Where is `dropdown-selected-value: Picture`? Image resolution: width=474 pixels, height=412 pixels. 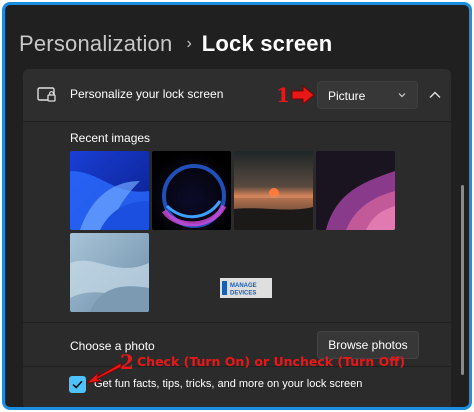
dropdown-selected-value: Picture is located at coordinates (347, 96).